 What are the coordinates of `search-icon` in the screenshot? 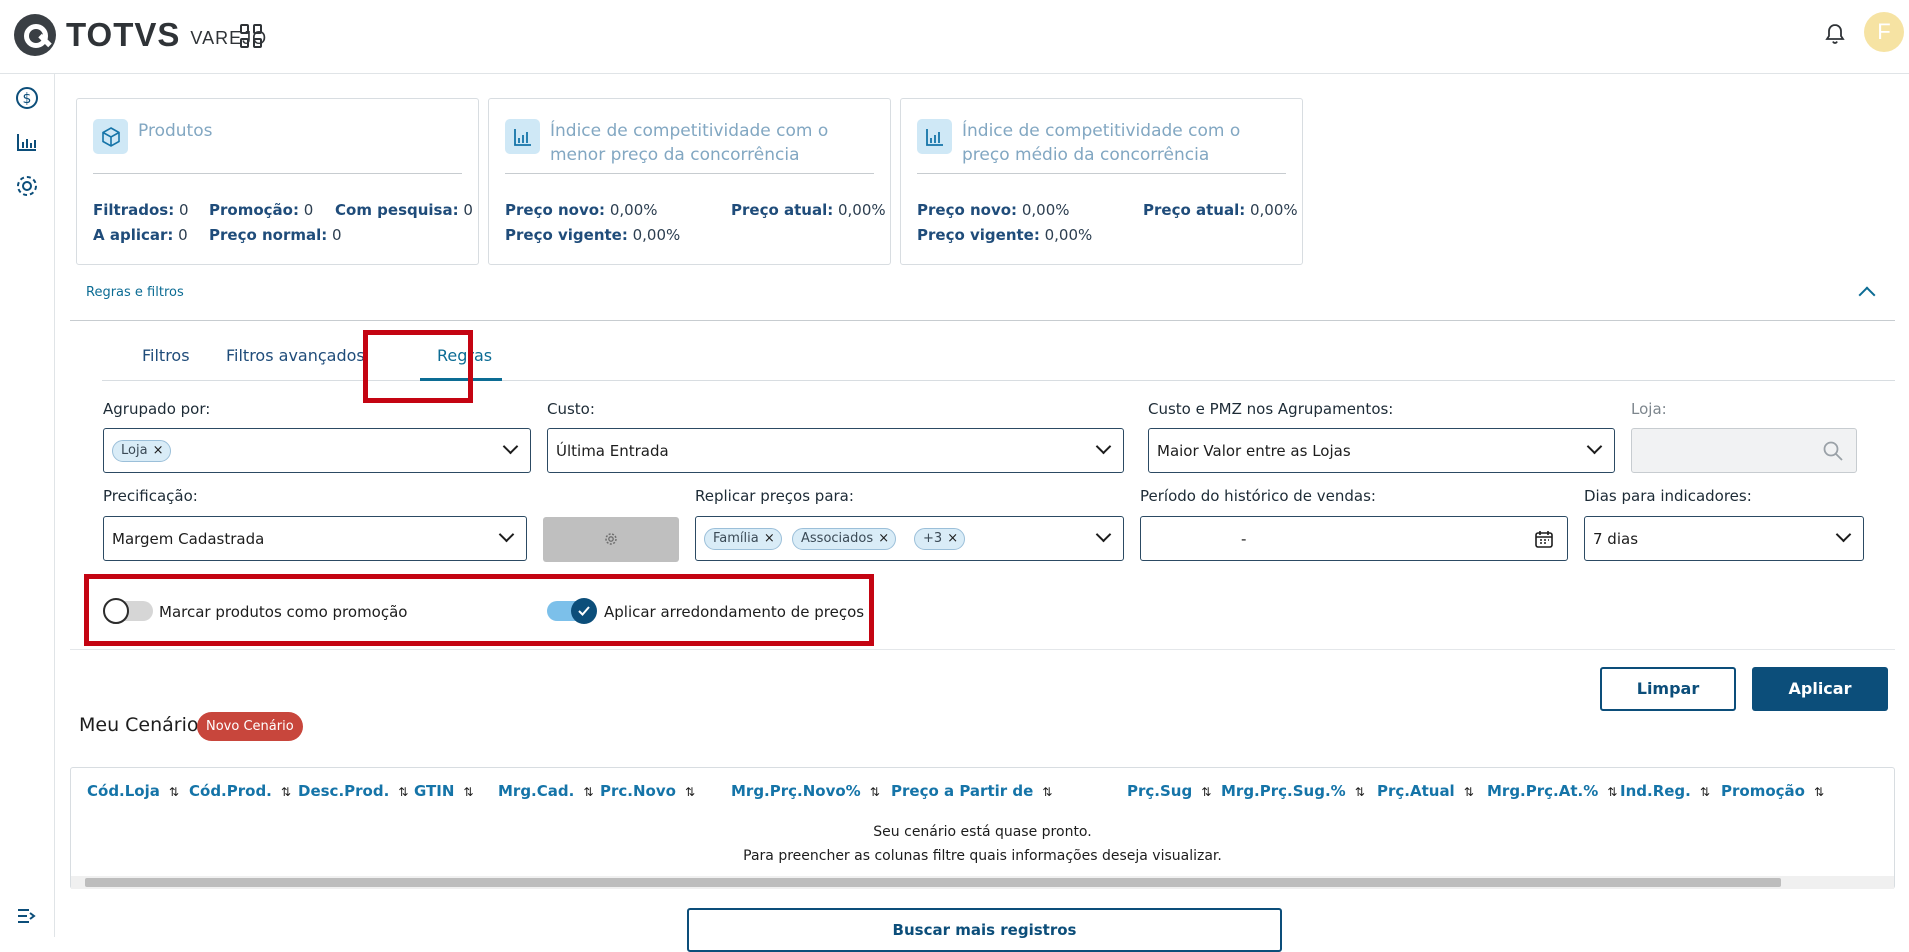 It's located at (1833, 451).